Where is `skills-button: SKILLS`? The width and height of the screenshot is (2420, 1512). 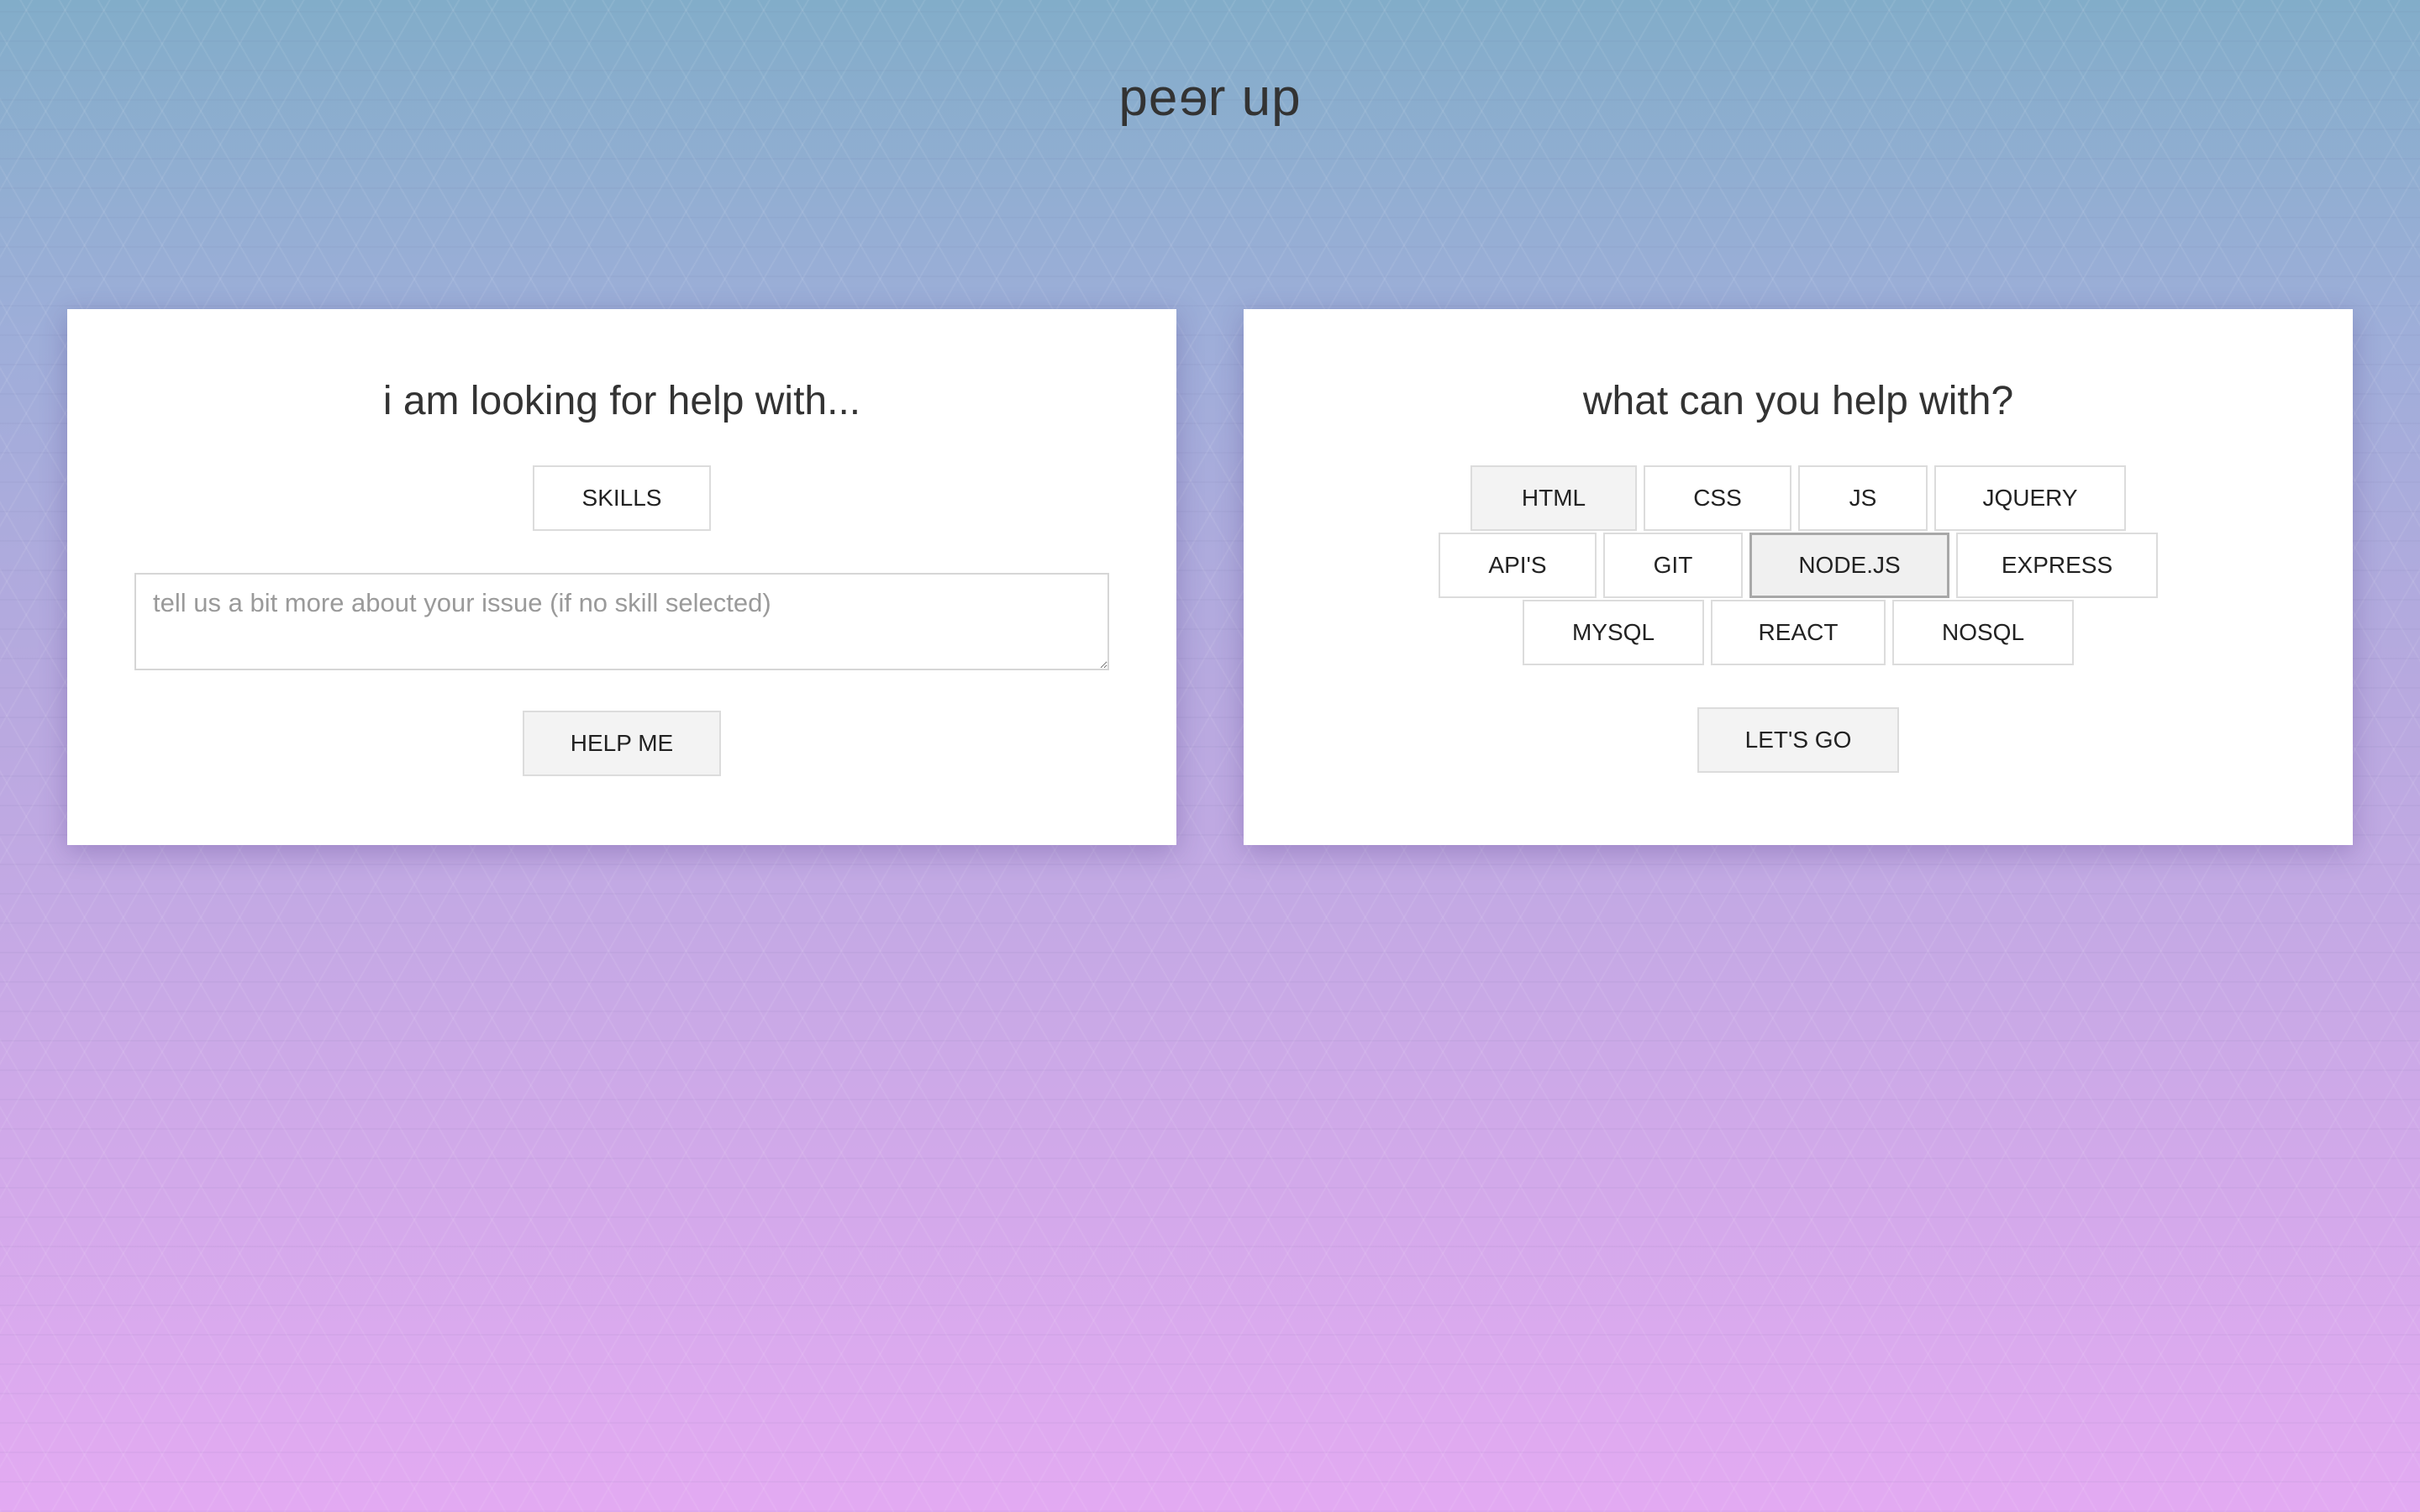 skills-button: SKILLS is located at coordinates (622, 498).